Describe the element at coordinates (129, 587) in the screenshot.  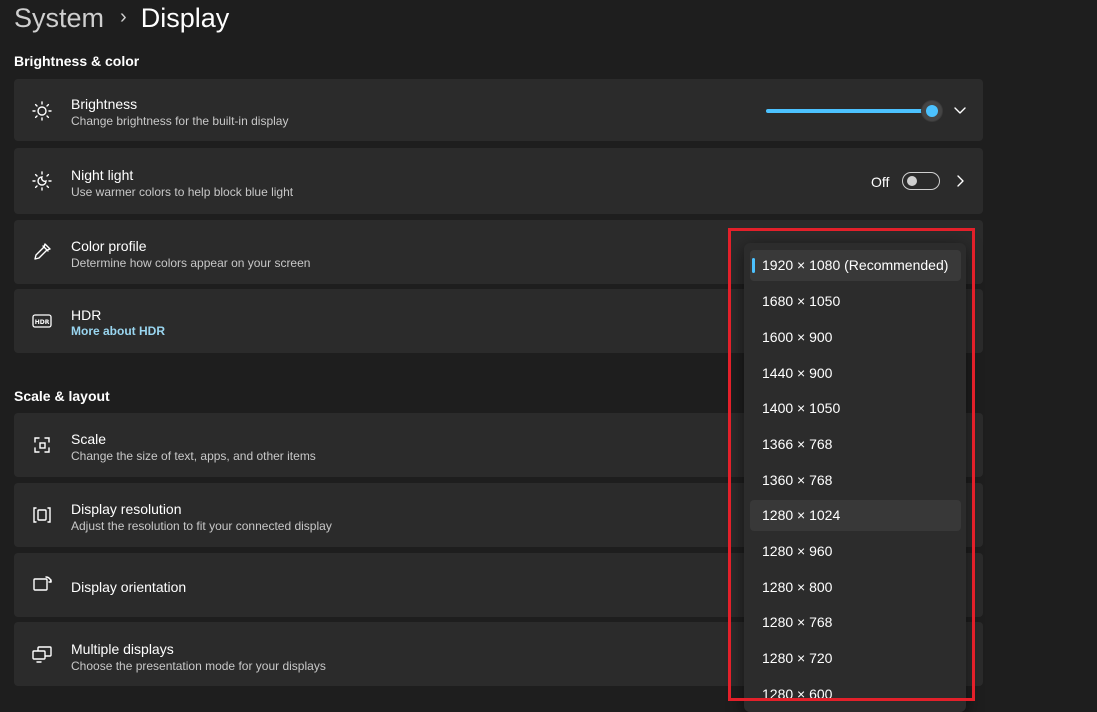
I see `orientation-title: Display orientation` at that location.